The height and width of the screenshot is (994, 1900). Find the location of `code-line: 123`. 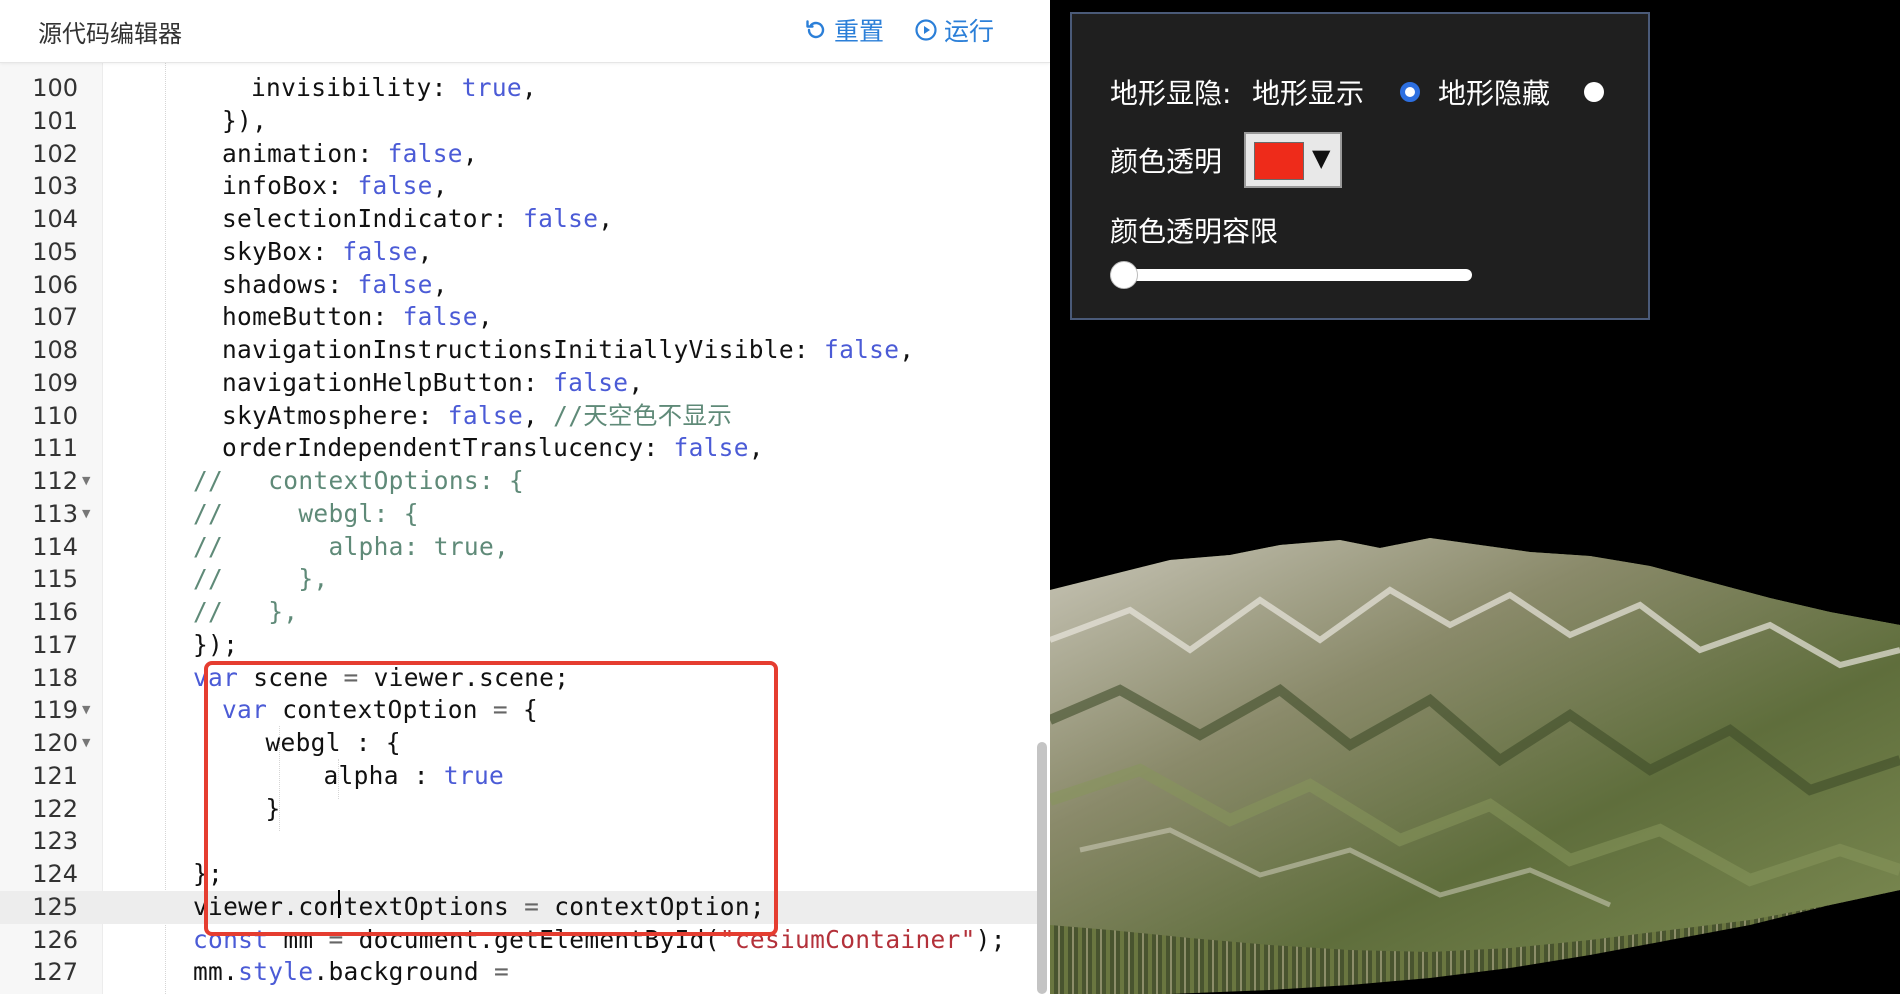

code-line: 123 is located at coordinates (520, 841).